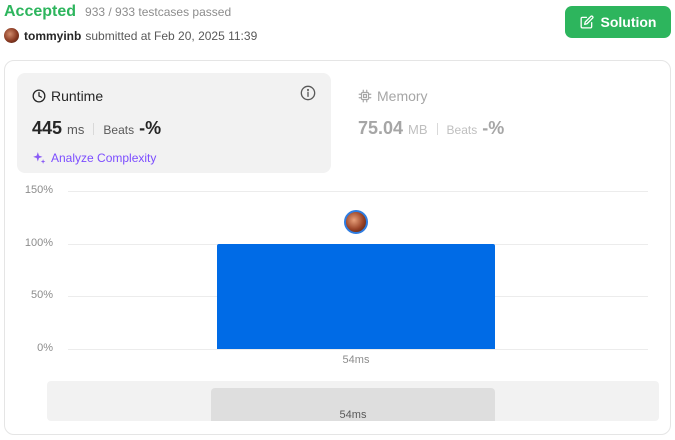  What do you see at coordinates (52, 36) in the screenshot?
I see `username-link: tommyinb` at bounding box center [52, 36].